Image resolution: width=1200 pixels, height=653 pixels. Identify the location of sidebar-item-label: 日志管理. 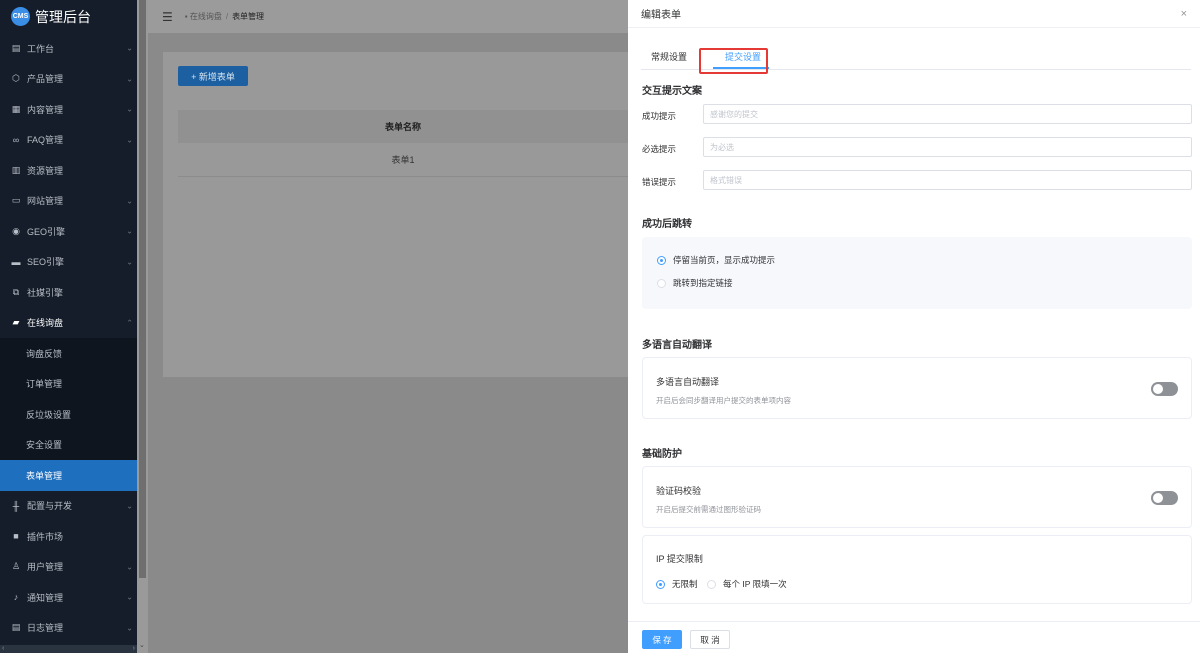
(45, 628).